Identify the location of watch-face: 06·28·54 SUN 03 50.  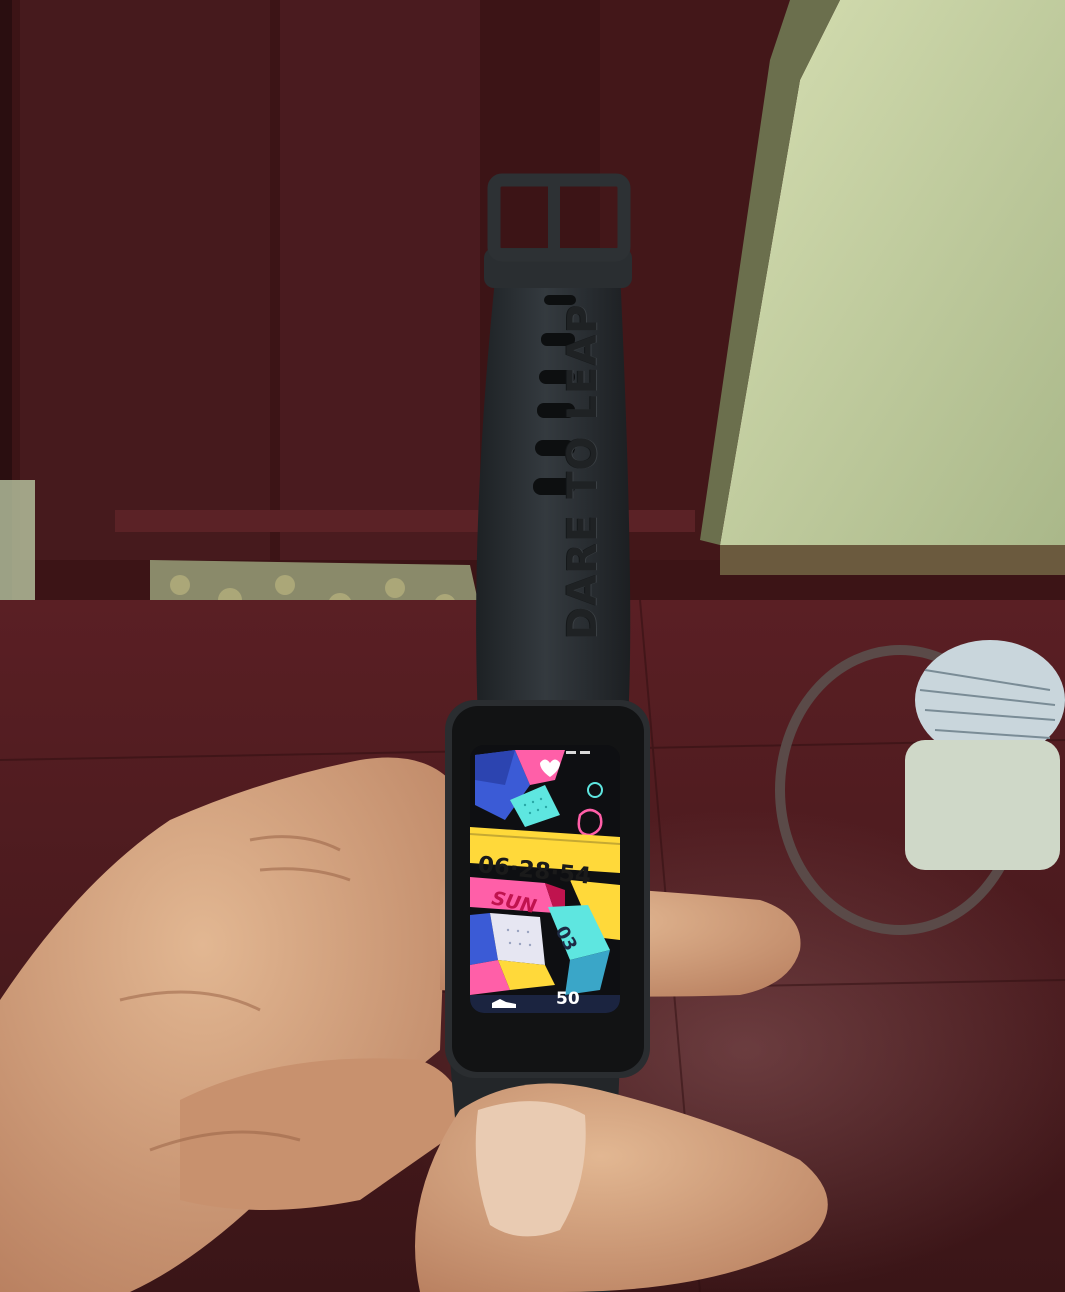
(545, 879).